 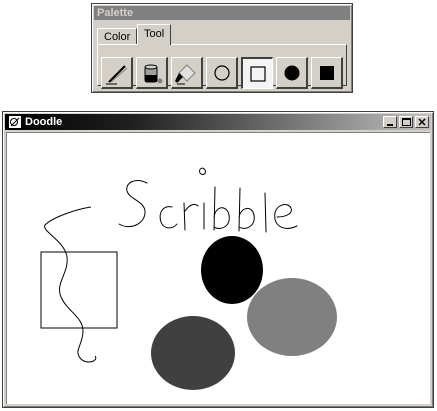 What do you see at coordinates (218, 122) in the screenshot?
I see `doodle-titlebar: Doodle` at bounding box center [218, 122].